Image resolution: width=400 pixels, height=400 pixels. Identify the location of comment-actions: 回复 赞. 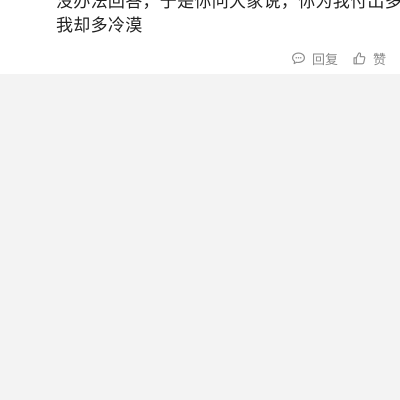
(338, 58).